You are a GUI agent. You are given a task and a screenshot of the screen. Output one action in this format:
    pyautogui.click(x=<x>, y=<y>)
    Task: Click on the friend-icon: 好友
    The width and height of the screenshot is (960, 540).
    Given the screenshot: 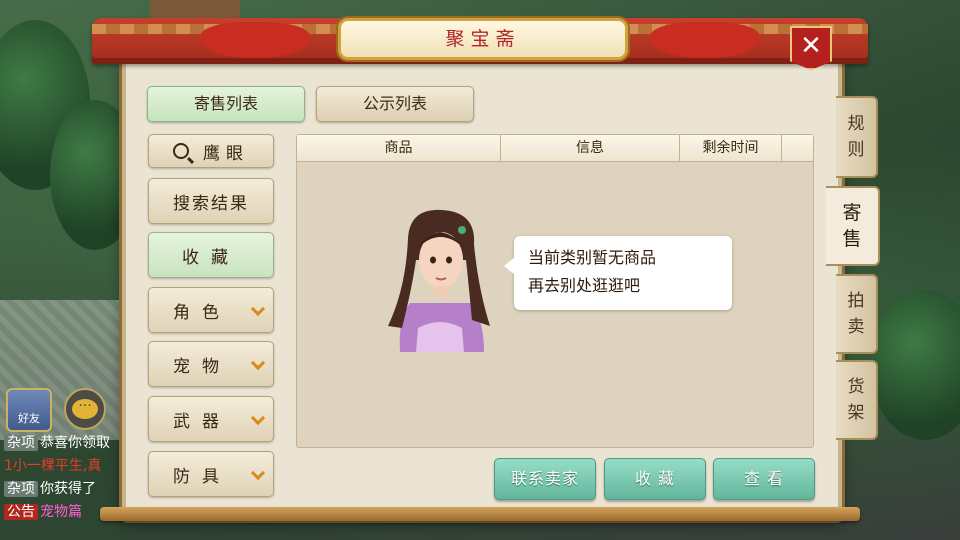 What is the action you would take?
    pyautogui.click(x=29, y=410)
    